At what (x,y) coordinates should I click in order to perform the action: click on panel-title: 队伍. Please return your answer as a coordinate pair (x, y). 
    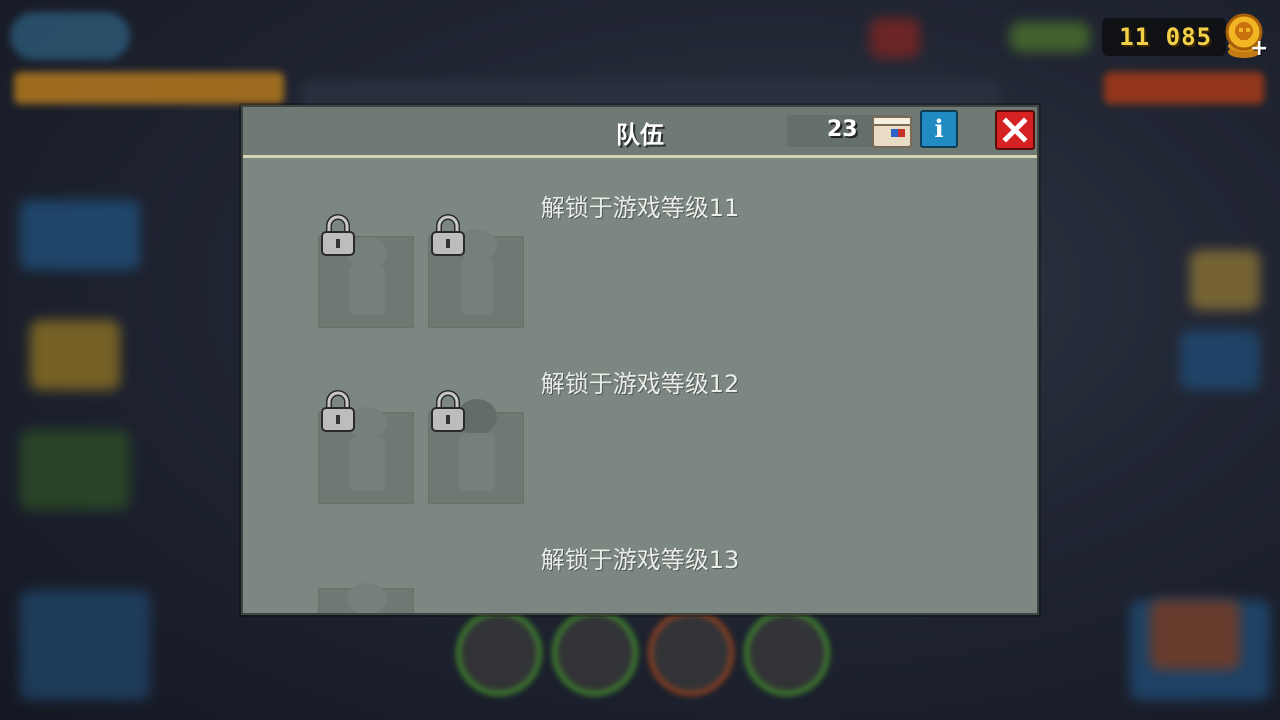
    Looking at the image, I should click on (640, 135).